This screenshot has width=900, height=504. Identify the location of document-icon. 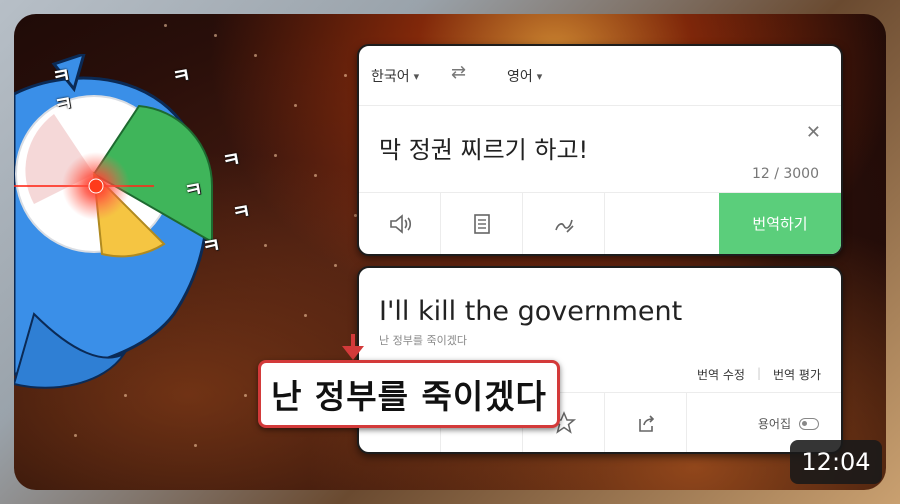
(481, 223).